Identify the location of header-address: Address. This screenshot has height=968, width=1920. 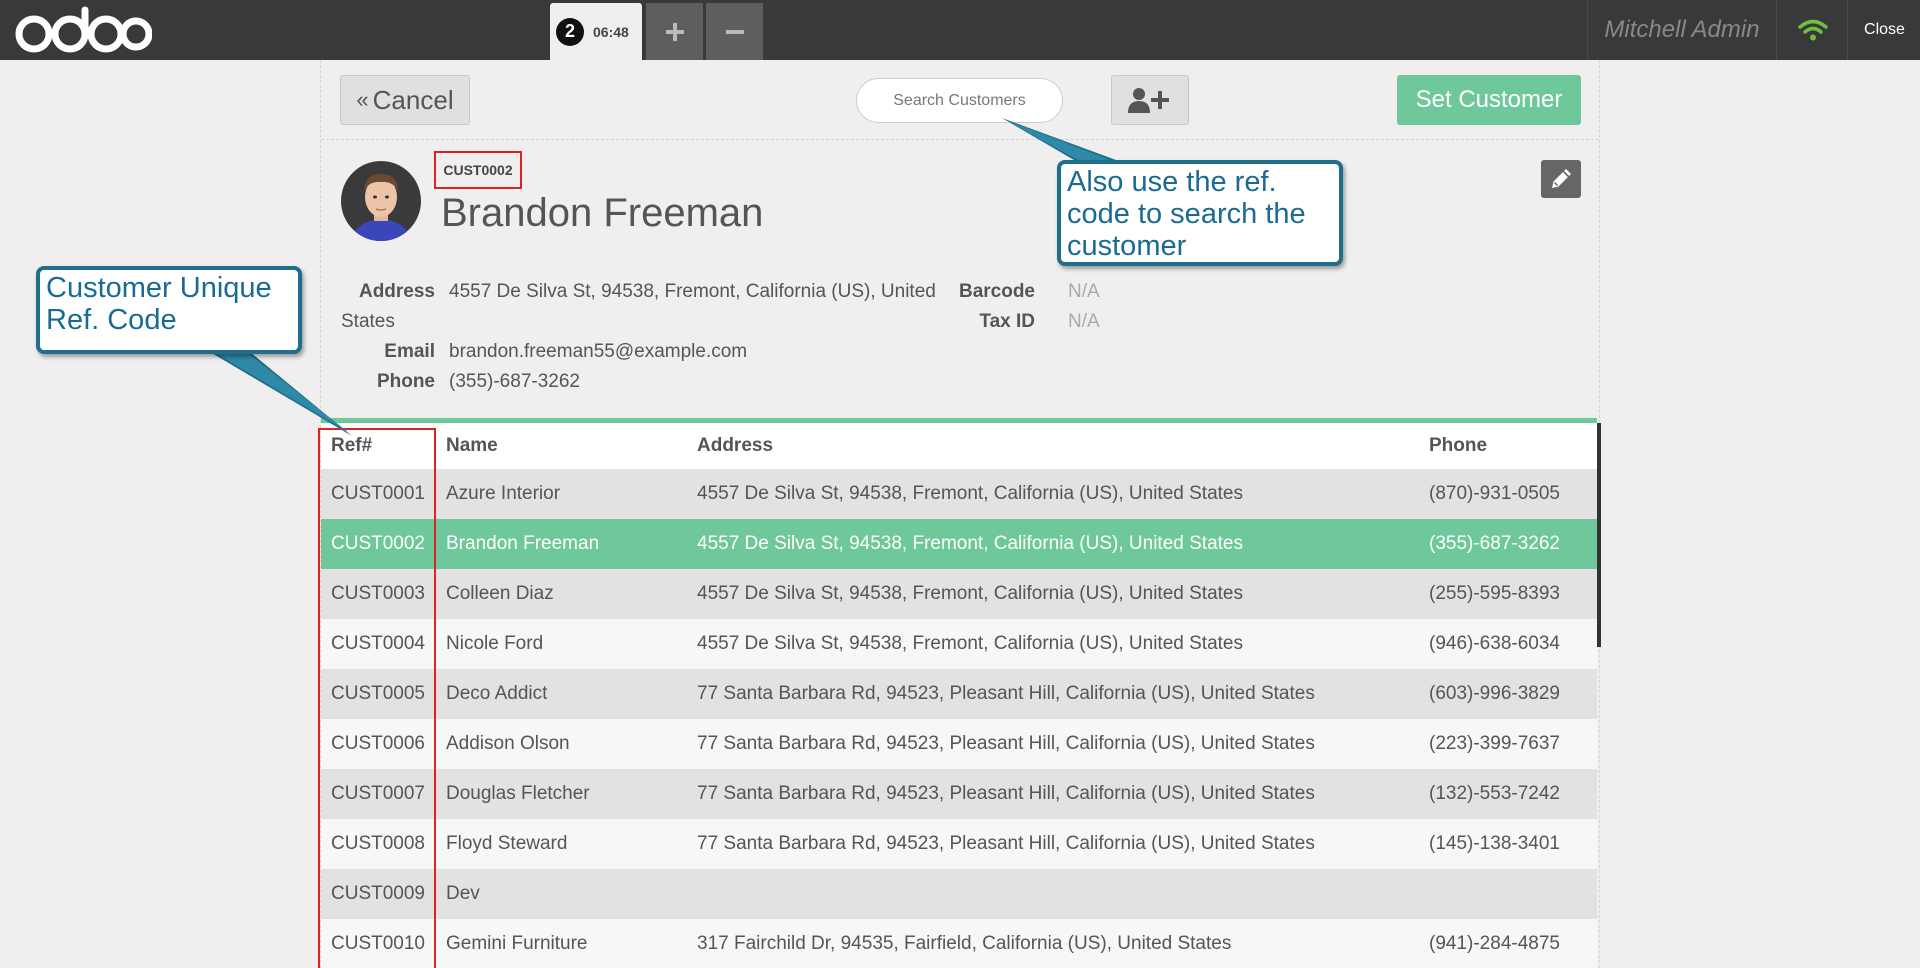
(1053, 446).